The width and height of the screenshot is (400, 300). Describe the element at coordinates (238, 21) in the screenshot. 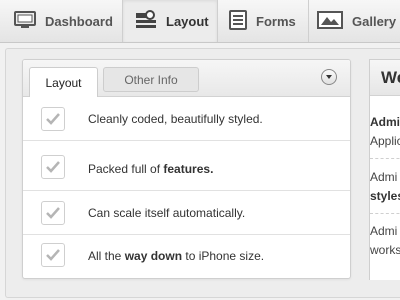

I see `forms-icon` at that location.